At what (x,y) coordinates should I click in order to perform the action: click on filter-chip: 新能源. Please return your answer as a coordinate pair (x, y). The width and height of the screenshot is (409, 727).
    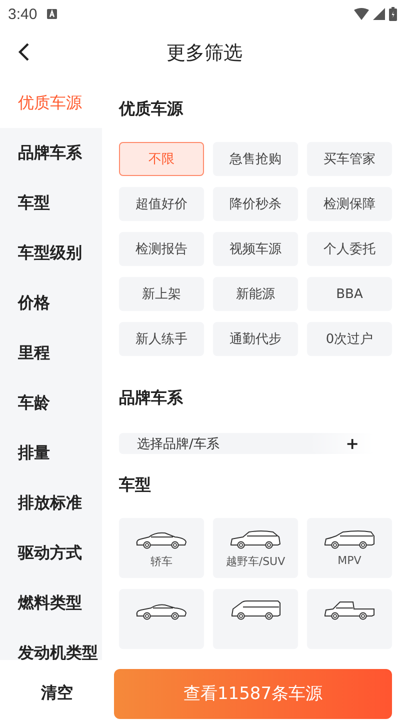
    Looking at the image, I should click on (255, 294).